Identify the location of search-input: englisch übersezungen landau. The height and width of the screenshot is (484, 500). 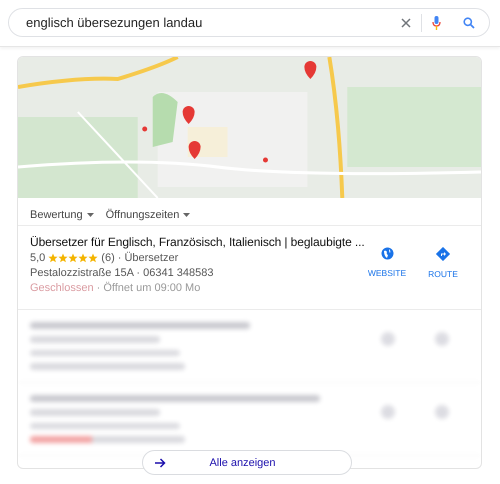
(213, 22).